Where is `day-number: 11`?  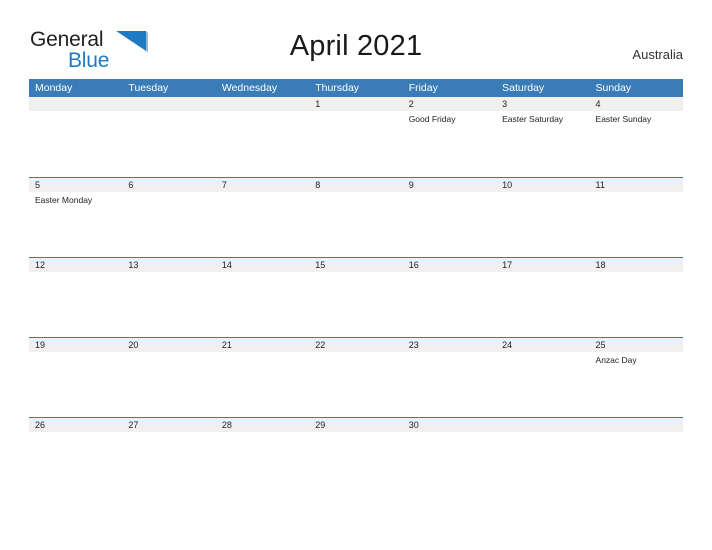 day-number: 11 is located at coordinates (636, 185).